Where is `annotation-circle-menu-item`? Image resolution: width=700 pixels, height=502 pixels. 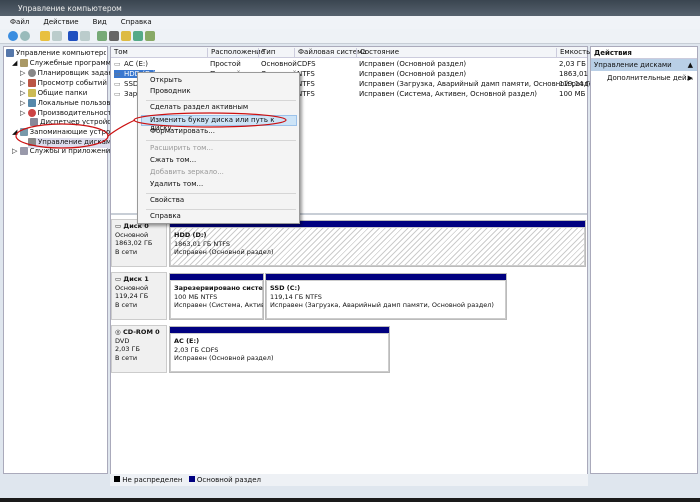 annotation-circle-menu-item is located at coordinates (210, 120).